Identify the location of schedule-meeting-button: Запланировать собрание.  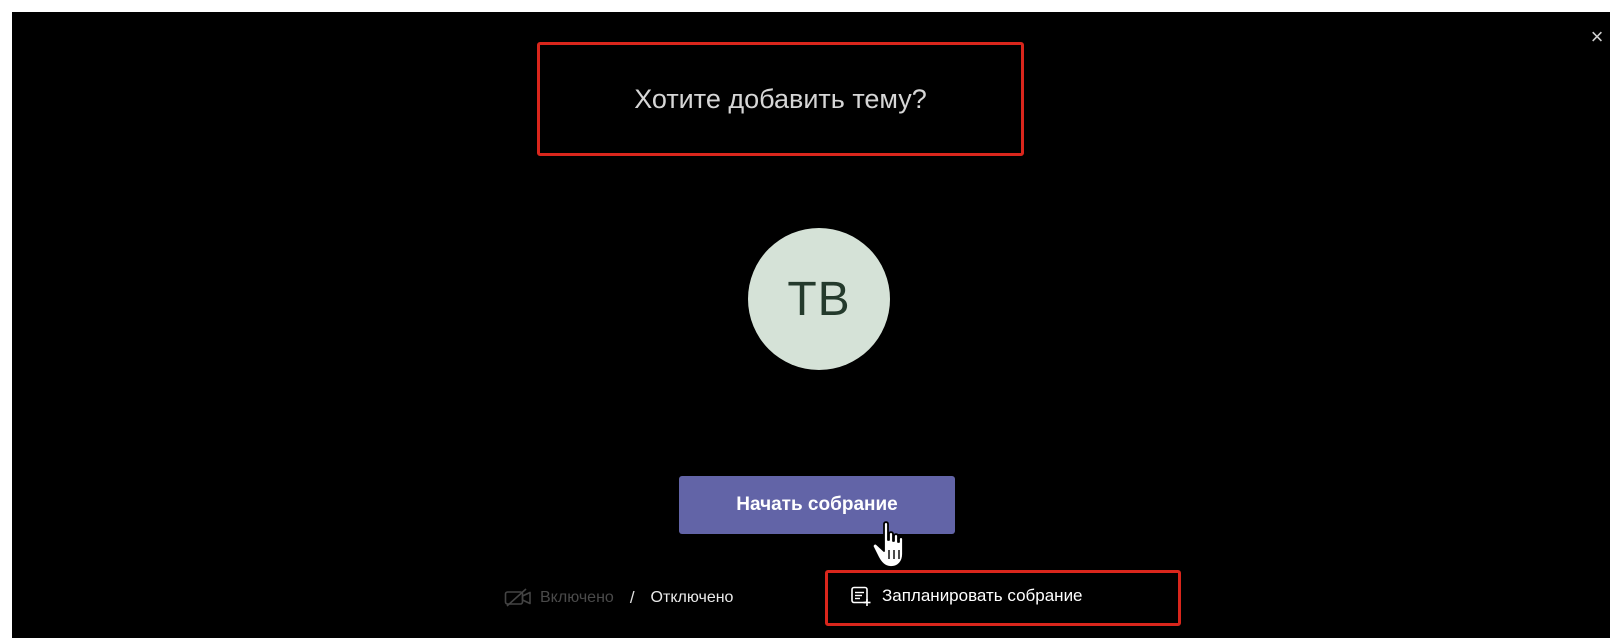
(966, 596).